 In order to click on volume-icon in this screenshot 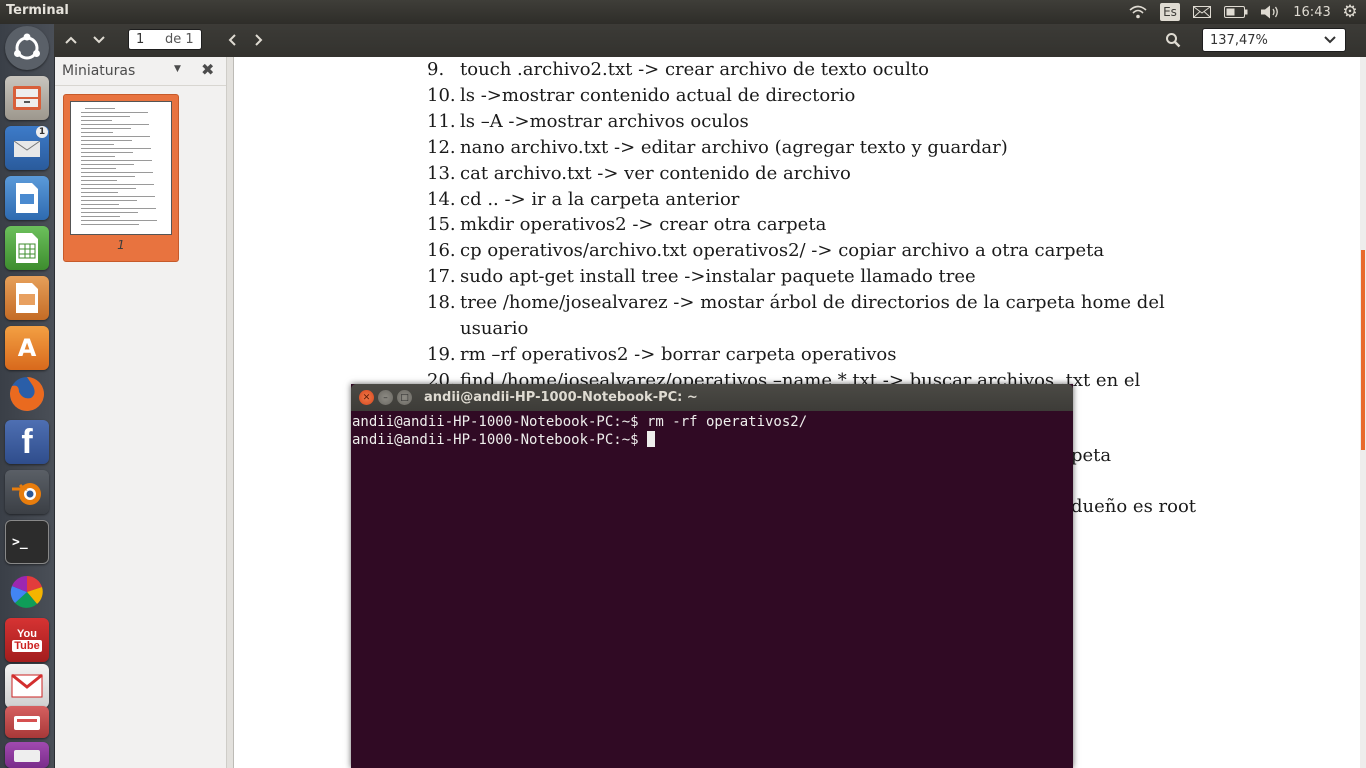, I will do `click(1270, 12)`.